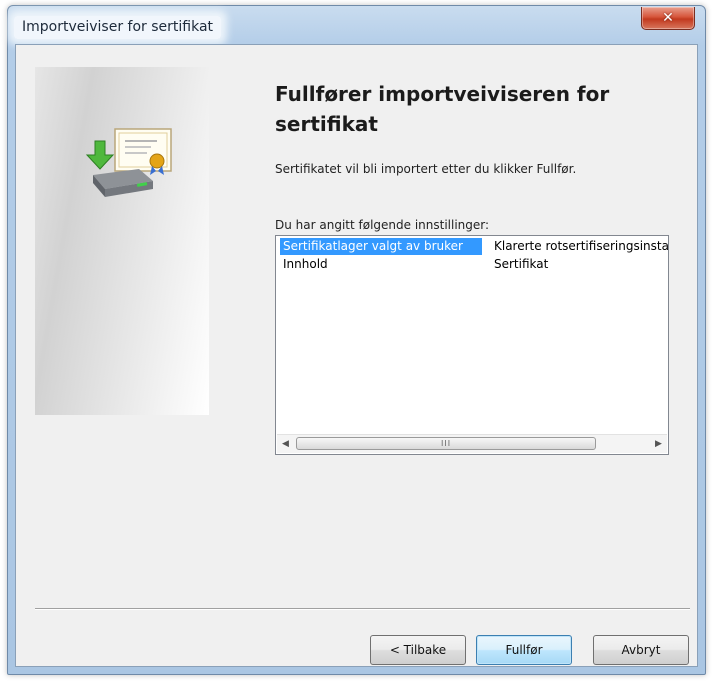 The image size is (712, 681). I want to click on scroll-right-icon: ▶, so click(658, 444).